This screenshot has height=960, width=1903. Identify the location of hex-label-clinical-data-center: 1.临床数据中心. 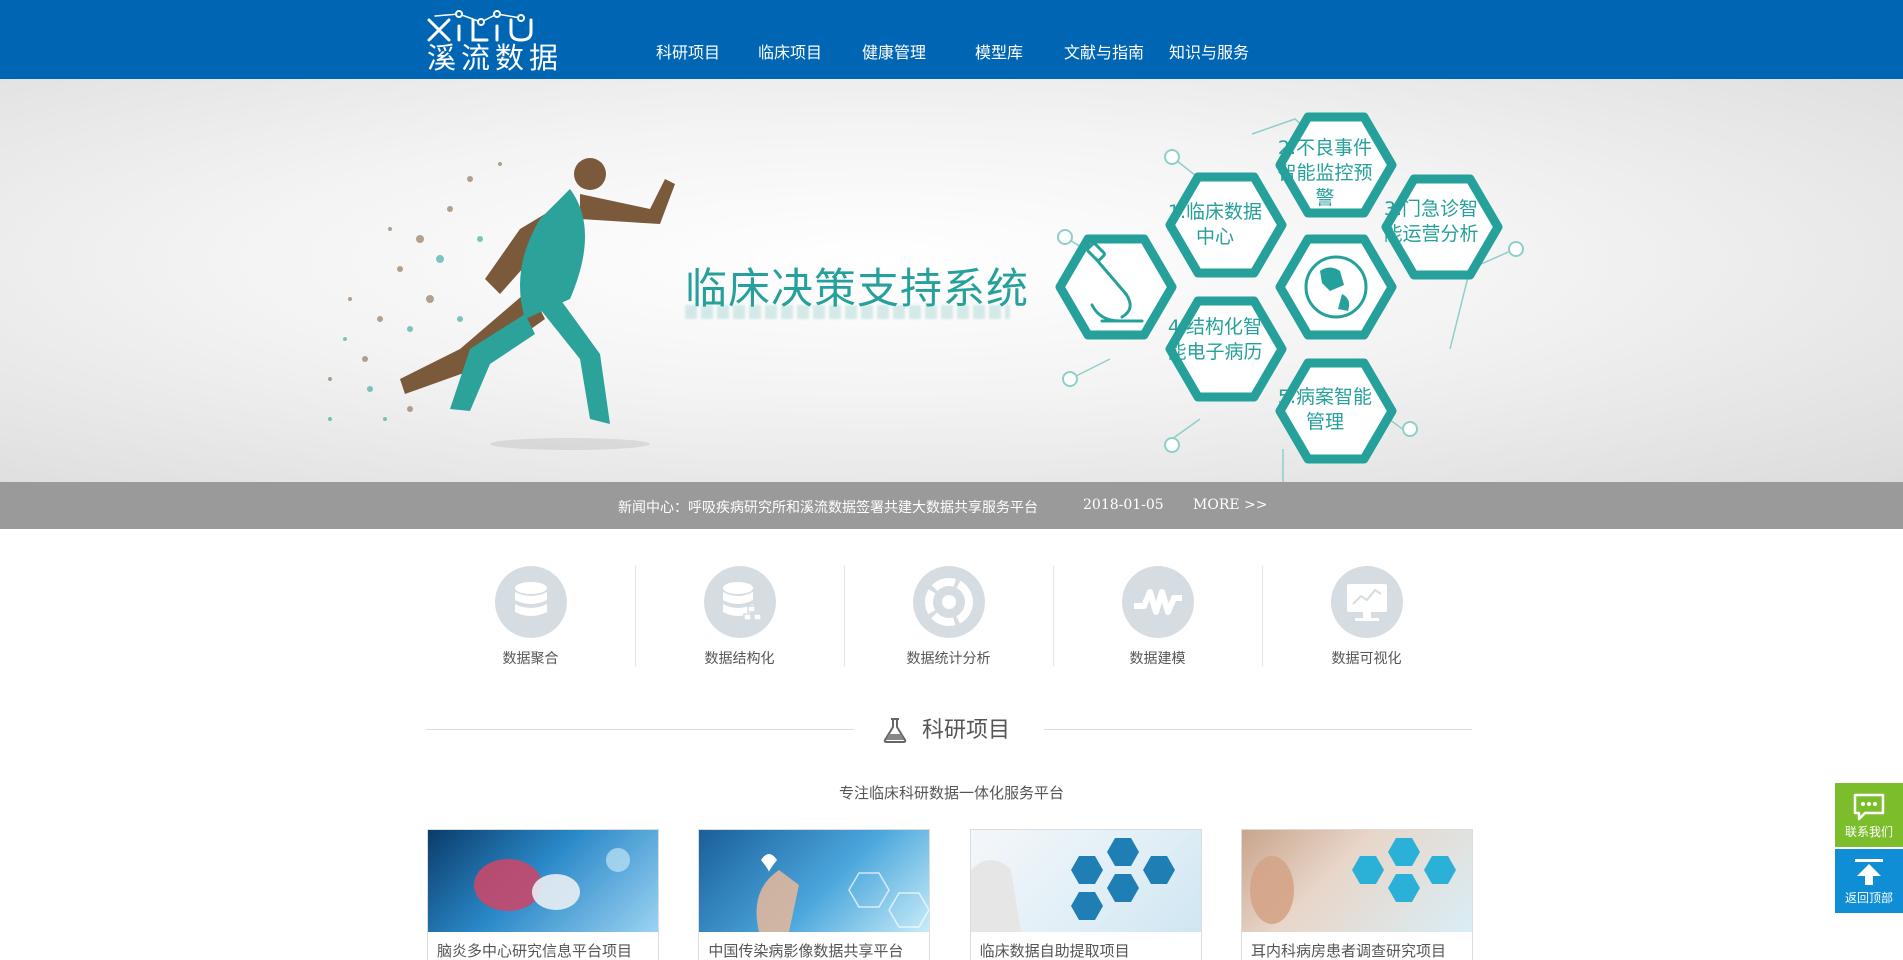
(1215, 224).